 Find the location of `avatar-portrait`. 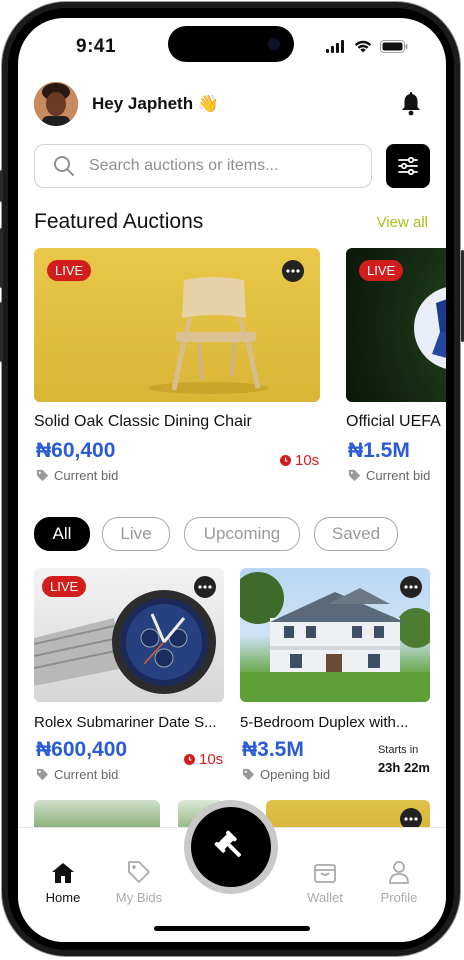

avatar-portrait is located at coordinates (56, 104).